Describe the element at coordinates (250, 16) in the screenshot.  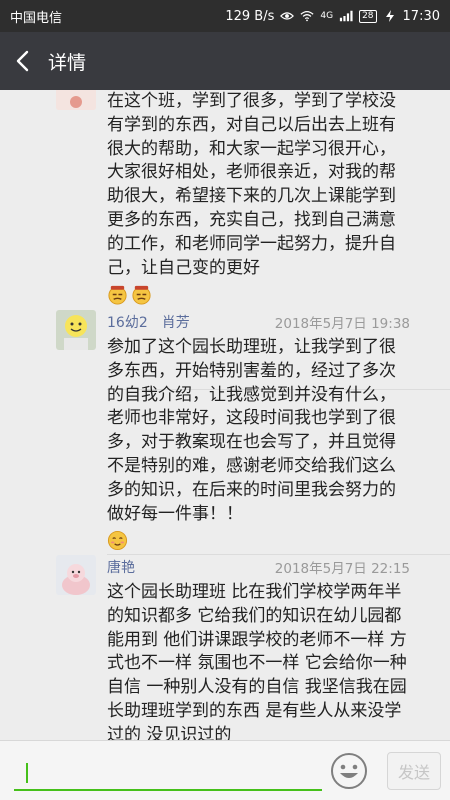
I see `network-speed: 129 B/s` at that location.